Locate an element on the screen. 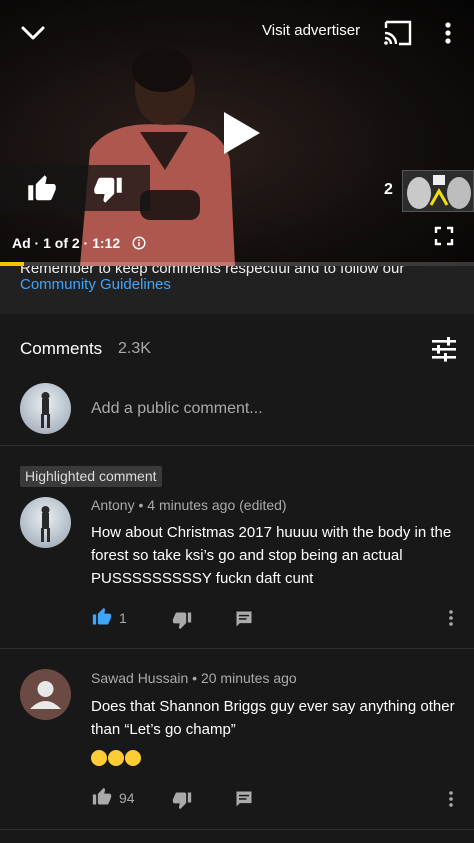 Image resolution: width=474 pixels, height=843 pixels. next-ad-thumbnail is located at coordinates (438, 191).